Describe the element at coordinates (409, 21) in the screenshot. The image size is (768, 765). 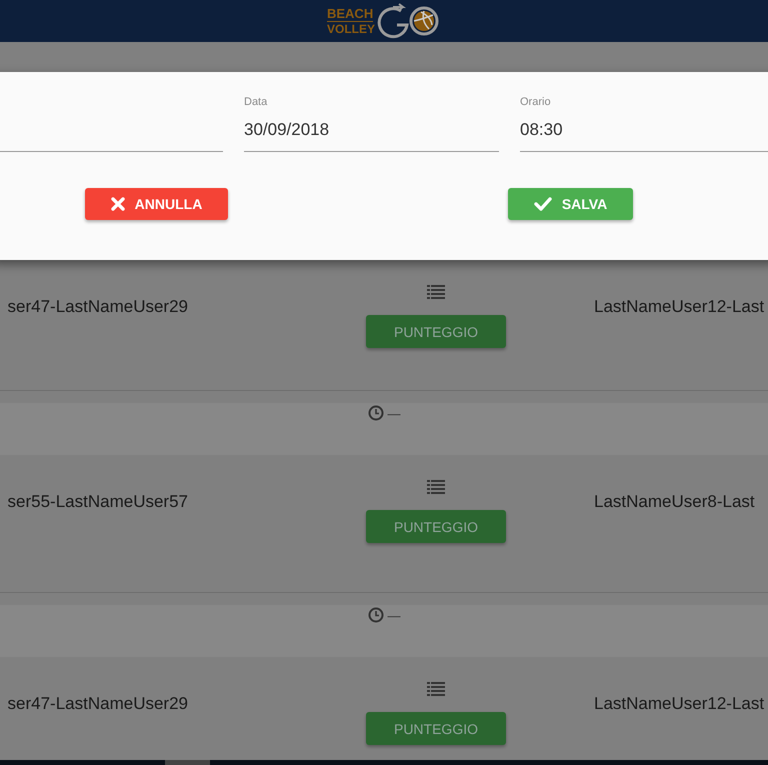
I see `logo-drawing` at that location.